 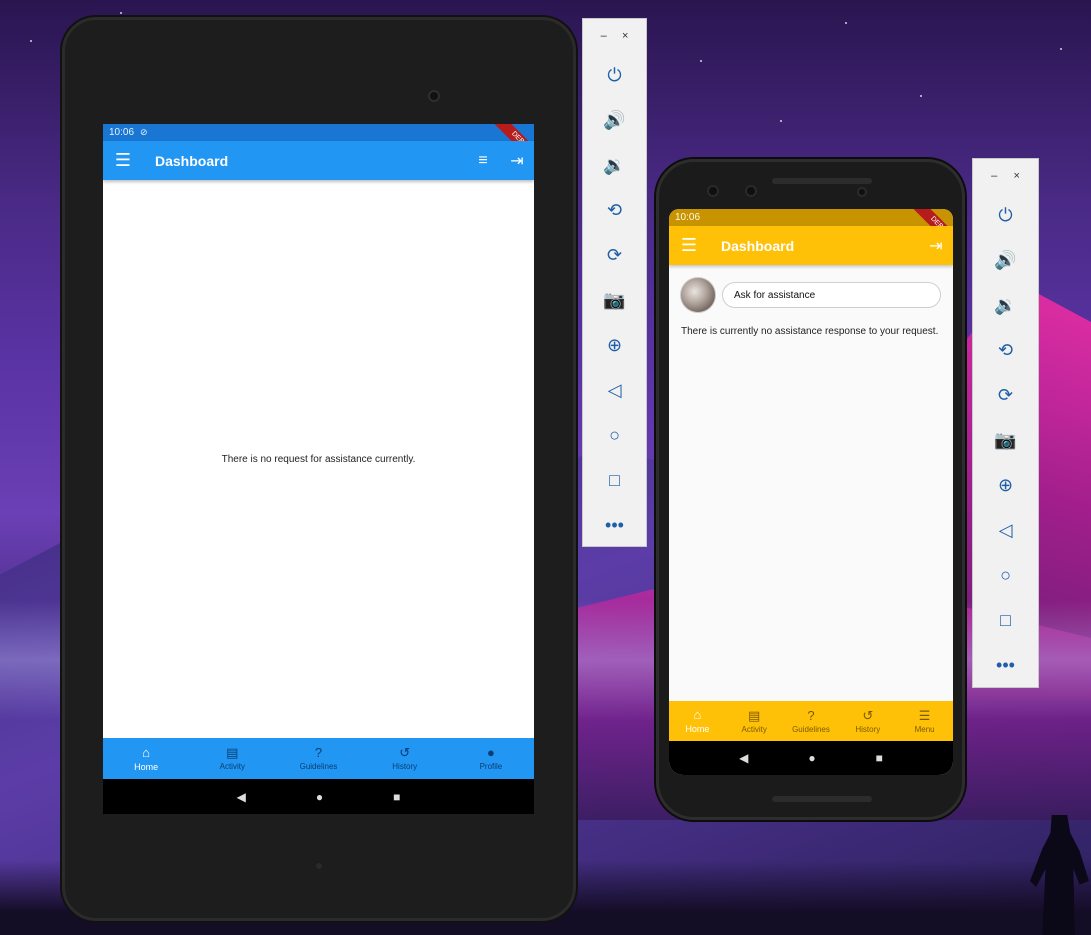 I want to click on phone-front-camera, so click(x=862, y=192).